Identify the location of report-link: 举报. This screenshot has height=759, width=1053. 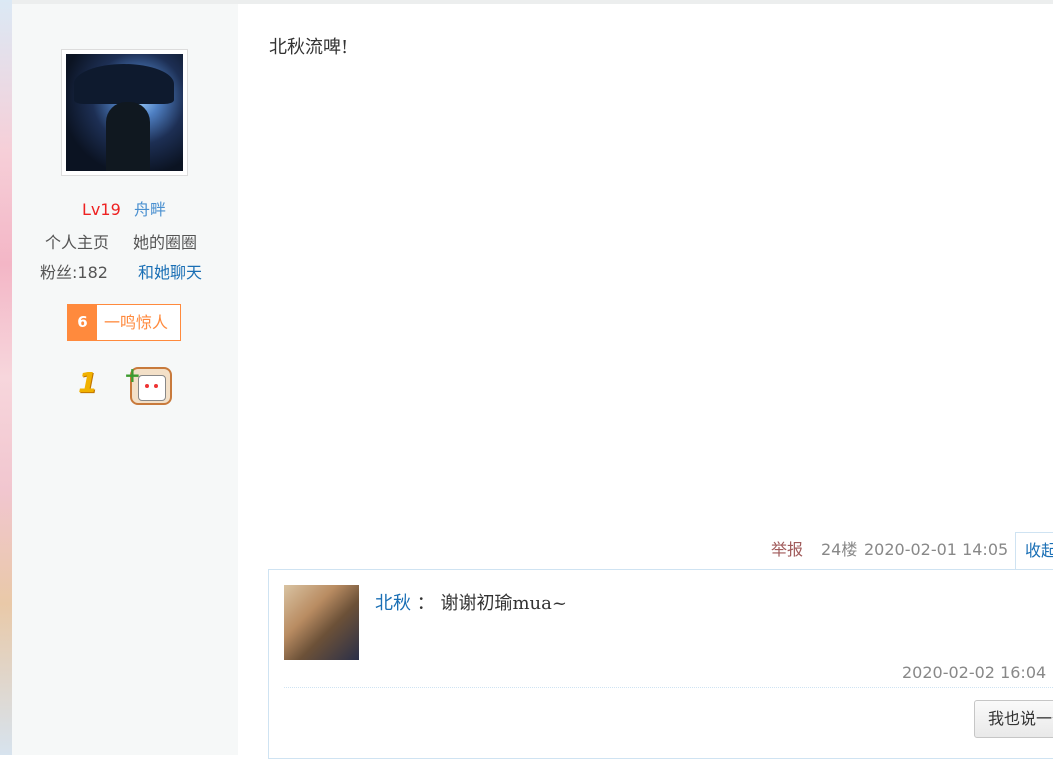
(787, 550).